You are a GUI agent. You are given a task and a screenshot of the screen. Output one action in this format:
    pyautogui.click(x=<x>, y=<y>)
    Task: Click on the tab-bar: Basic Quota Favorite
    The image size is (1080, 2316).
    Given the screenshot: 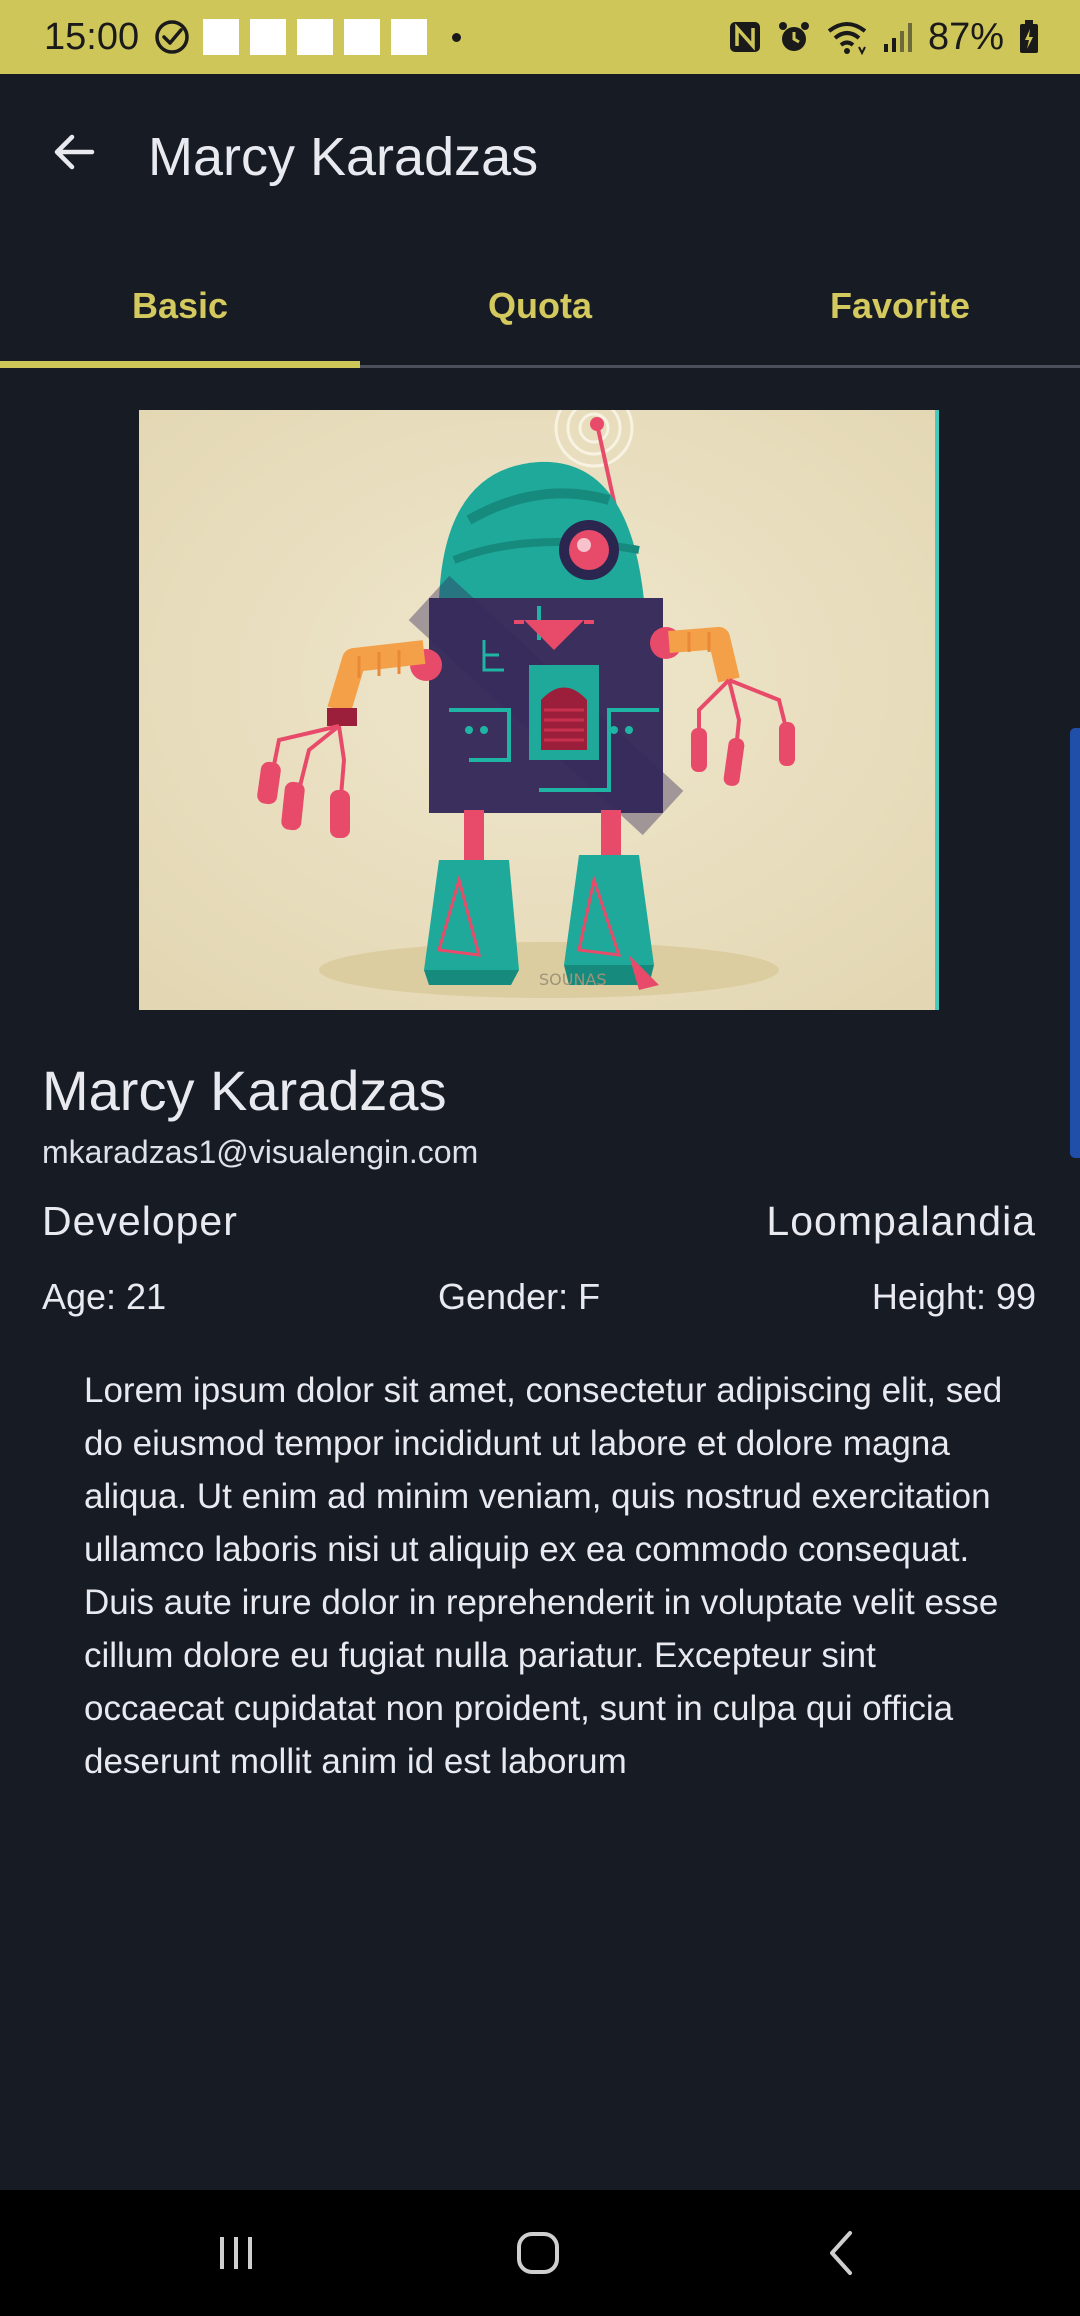 What is the action you would take?
    pyautogui.click(x=540, y=307)
    